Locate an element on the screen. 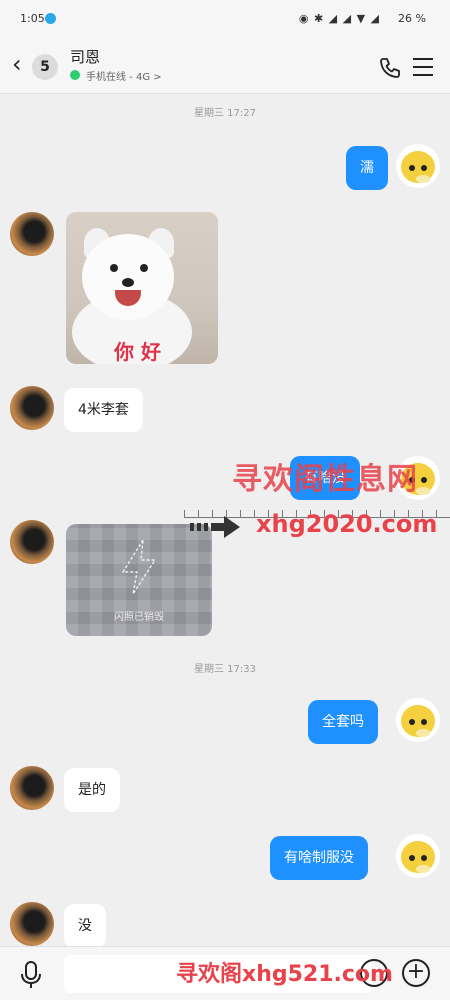  presence-status: 手机在线 - 4G > is located at coordinates (124, 75).